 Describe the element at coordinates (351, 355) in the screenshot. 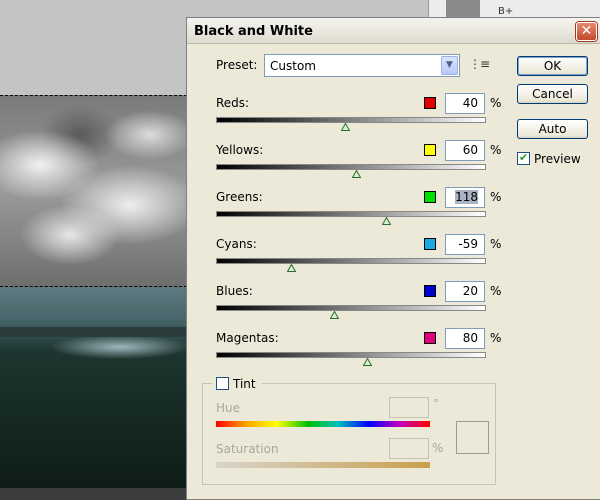

I see `magentas-slider-track` at that location.